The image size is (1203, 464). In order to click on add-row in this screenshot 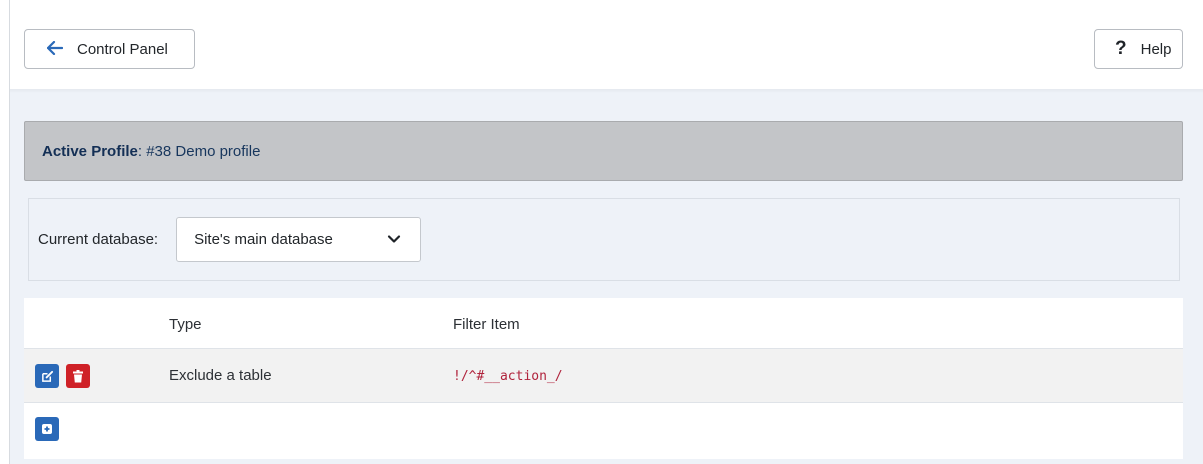, I will do `click(603, 431)`.